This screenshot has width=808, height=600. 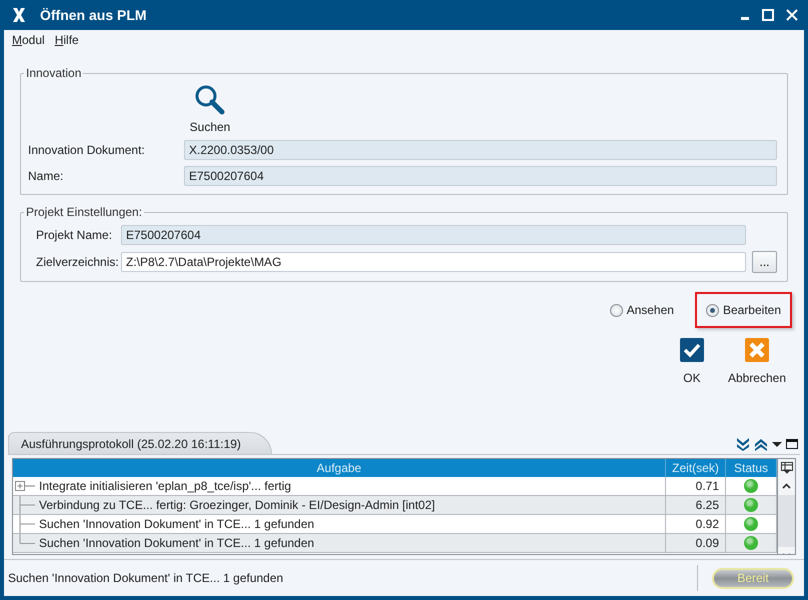 I want to click on close-icon, so click(x=792, y=15).